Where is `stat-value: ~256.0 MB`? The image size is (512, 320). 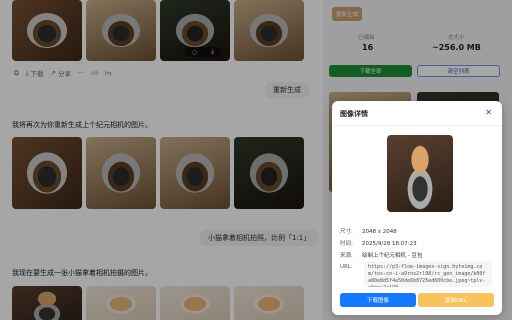 stat-value: ~256.0 MB is located at coordinates (456, 47).